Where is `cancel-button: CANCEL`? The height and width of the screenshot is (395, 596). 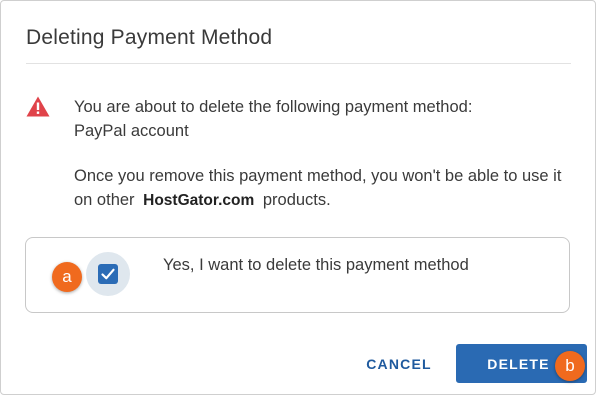
cancel-button: CANCEL is located at coordinates (399, 364).